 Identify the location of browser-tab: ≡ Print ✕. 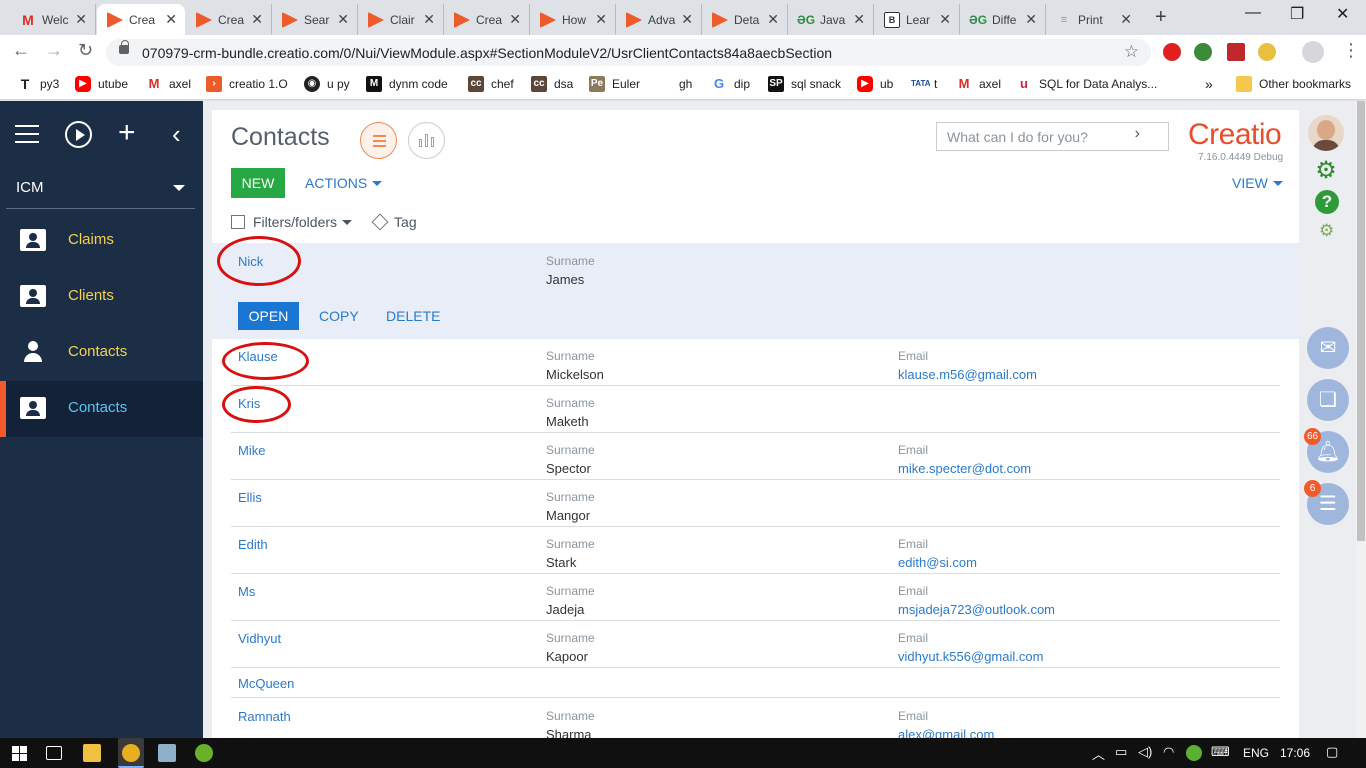
(1093, 19).